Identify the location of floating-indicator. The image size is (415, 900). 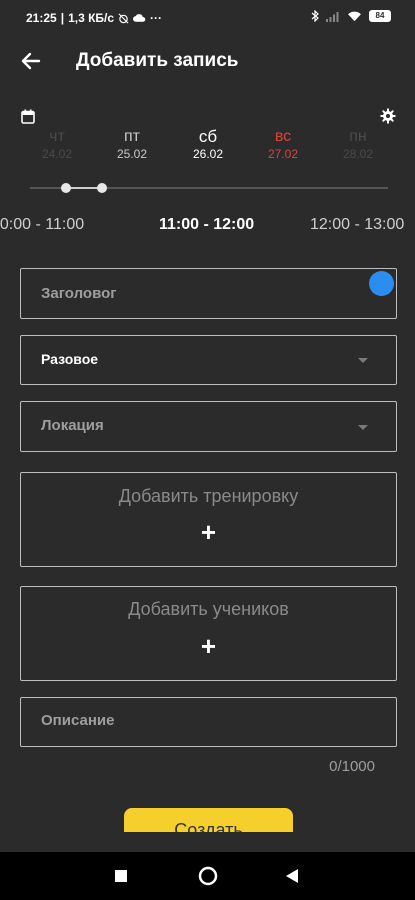
(381, 283).